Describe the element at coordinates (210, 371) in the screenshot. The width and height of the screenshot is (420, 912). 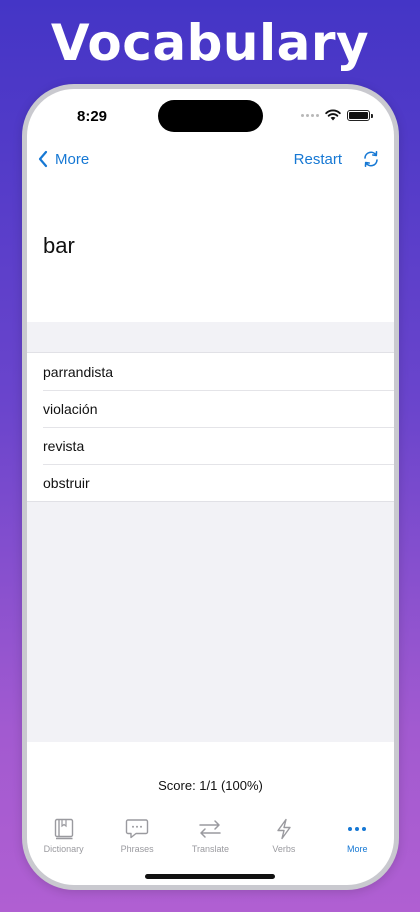
I see `answer-option: parrandista` at that location.